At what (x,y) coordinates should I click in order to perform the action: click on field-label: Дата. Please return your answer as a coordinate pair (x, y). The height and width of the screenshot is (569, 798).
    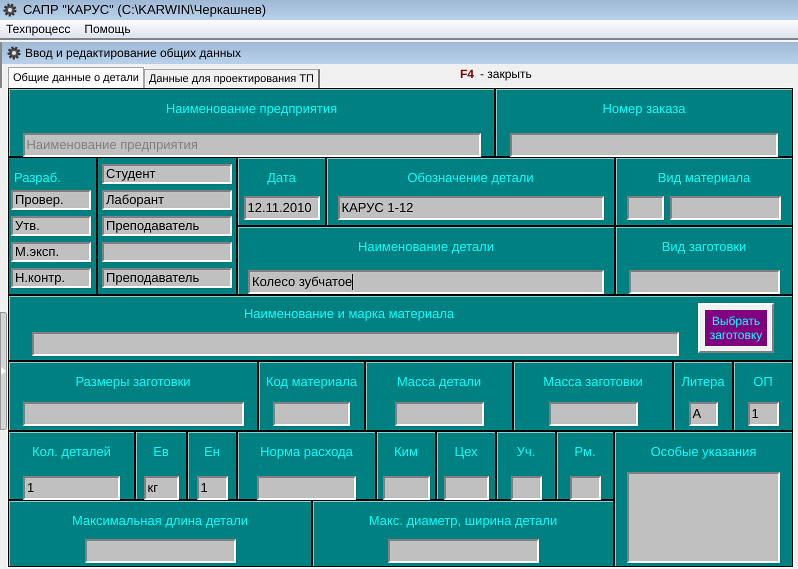
    Looking at the image, I should click on (281, 178).